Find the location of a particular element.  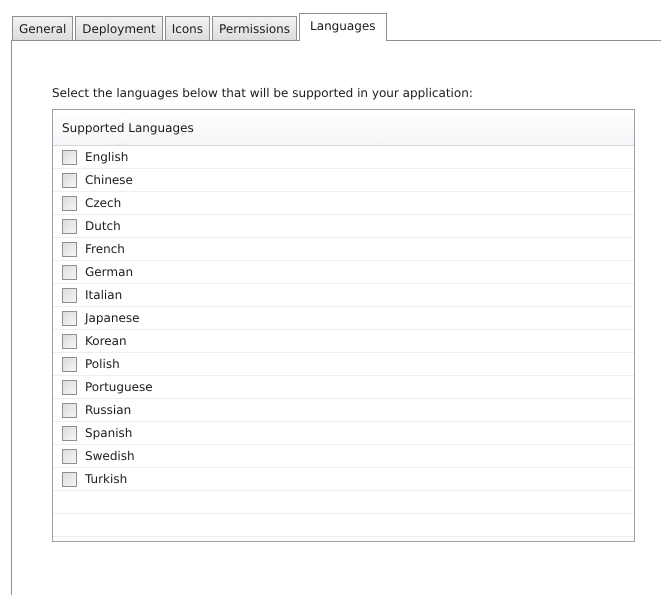

instruction-text: Select the languages below that will be supported in your application: is located at coordinates (263, 93).